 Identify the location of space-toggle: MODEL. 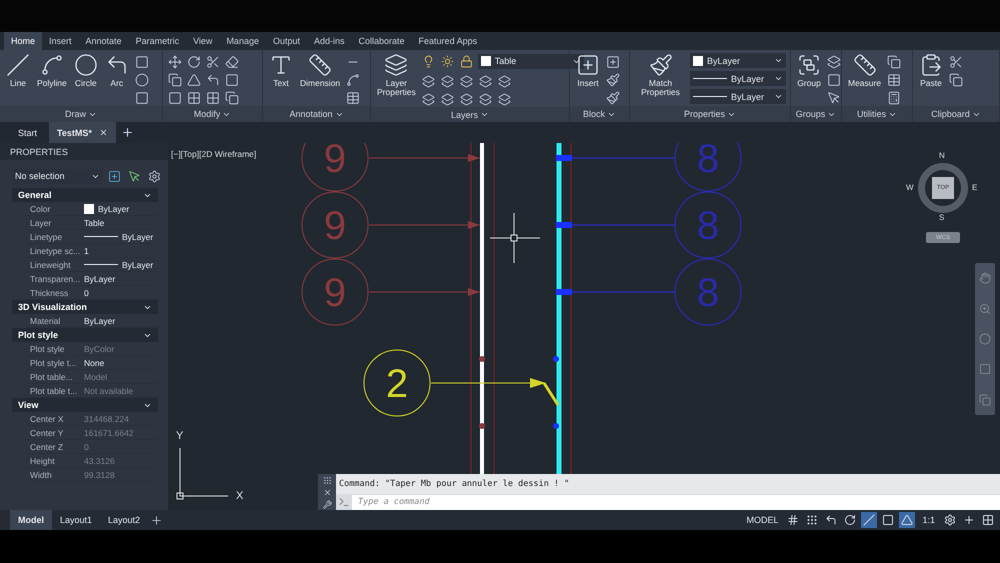
(762, 520).